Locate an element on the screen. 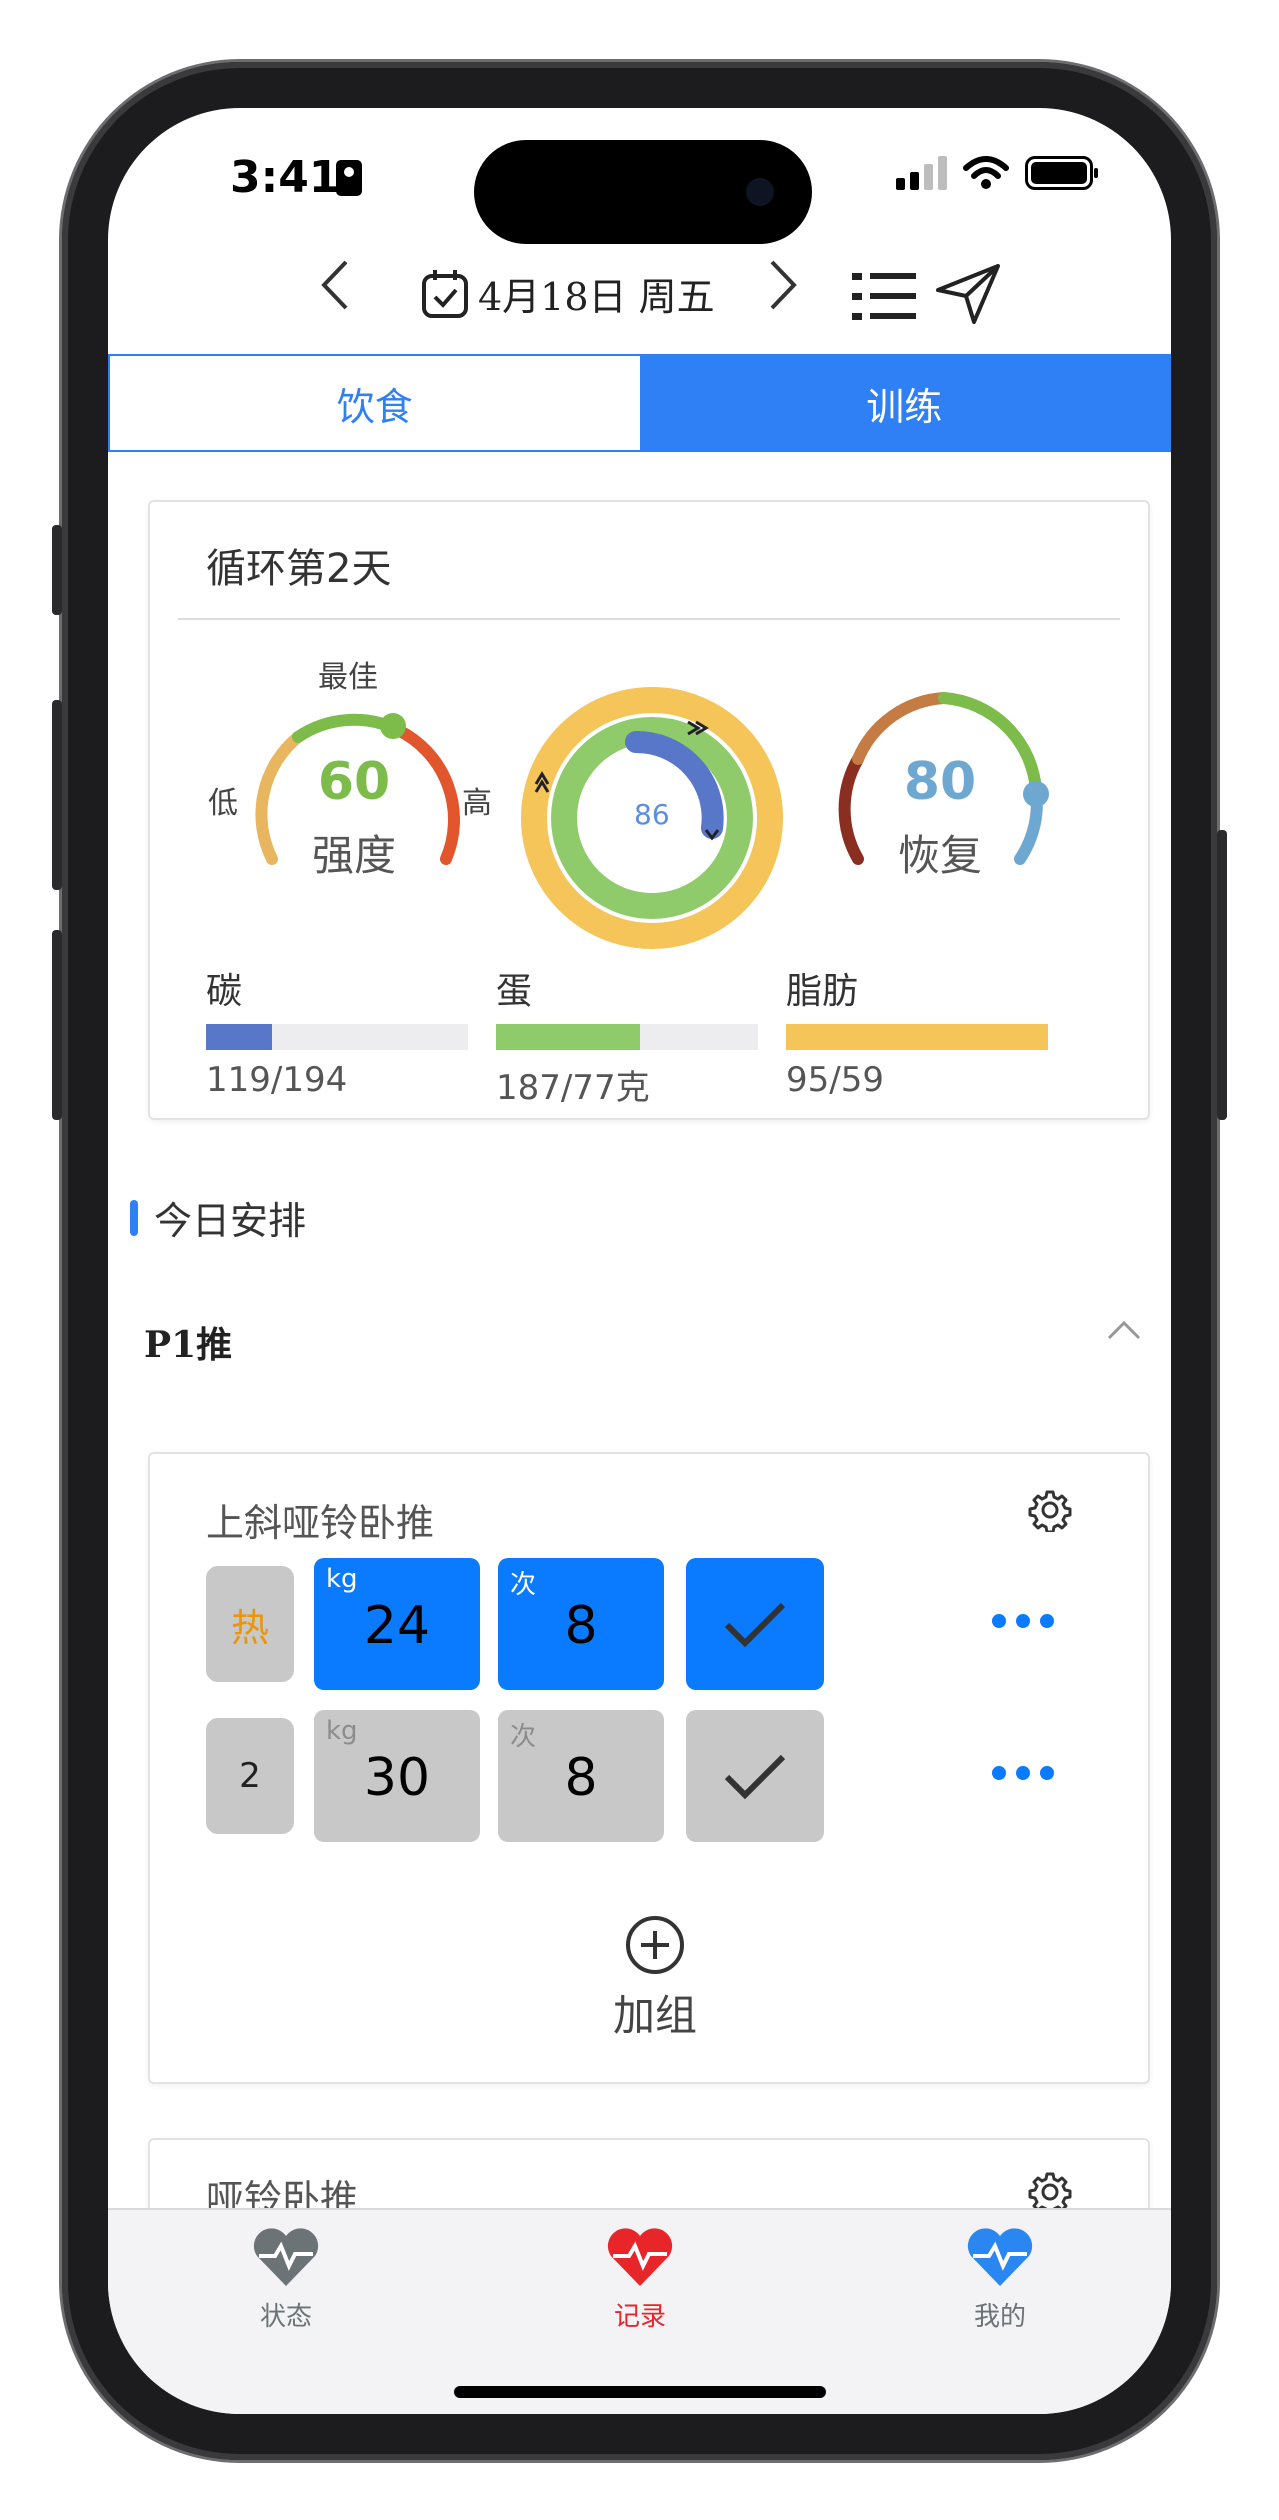 This screenshot has height=2520, width=1279. chevron-right-icon is located at coordinates (783, 285).